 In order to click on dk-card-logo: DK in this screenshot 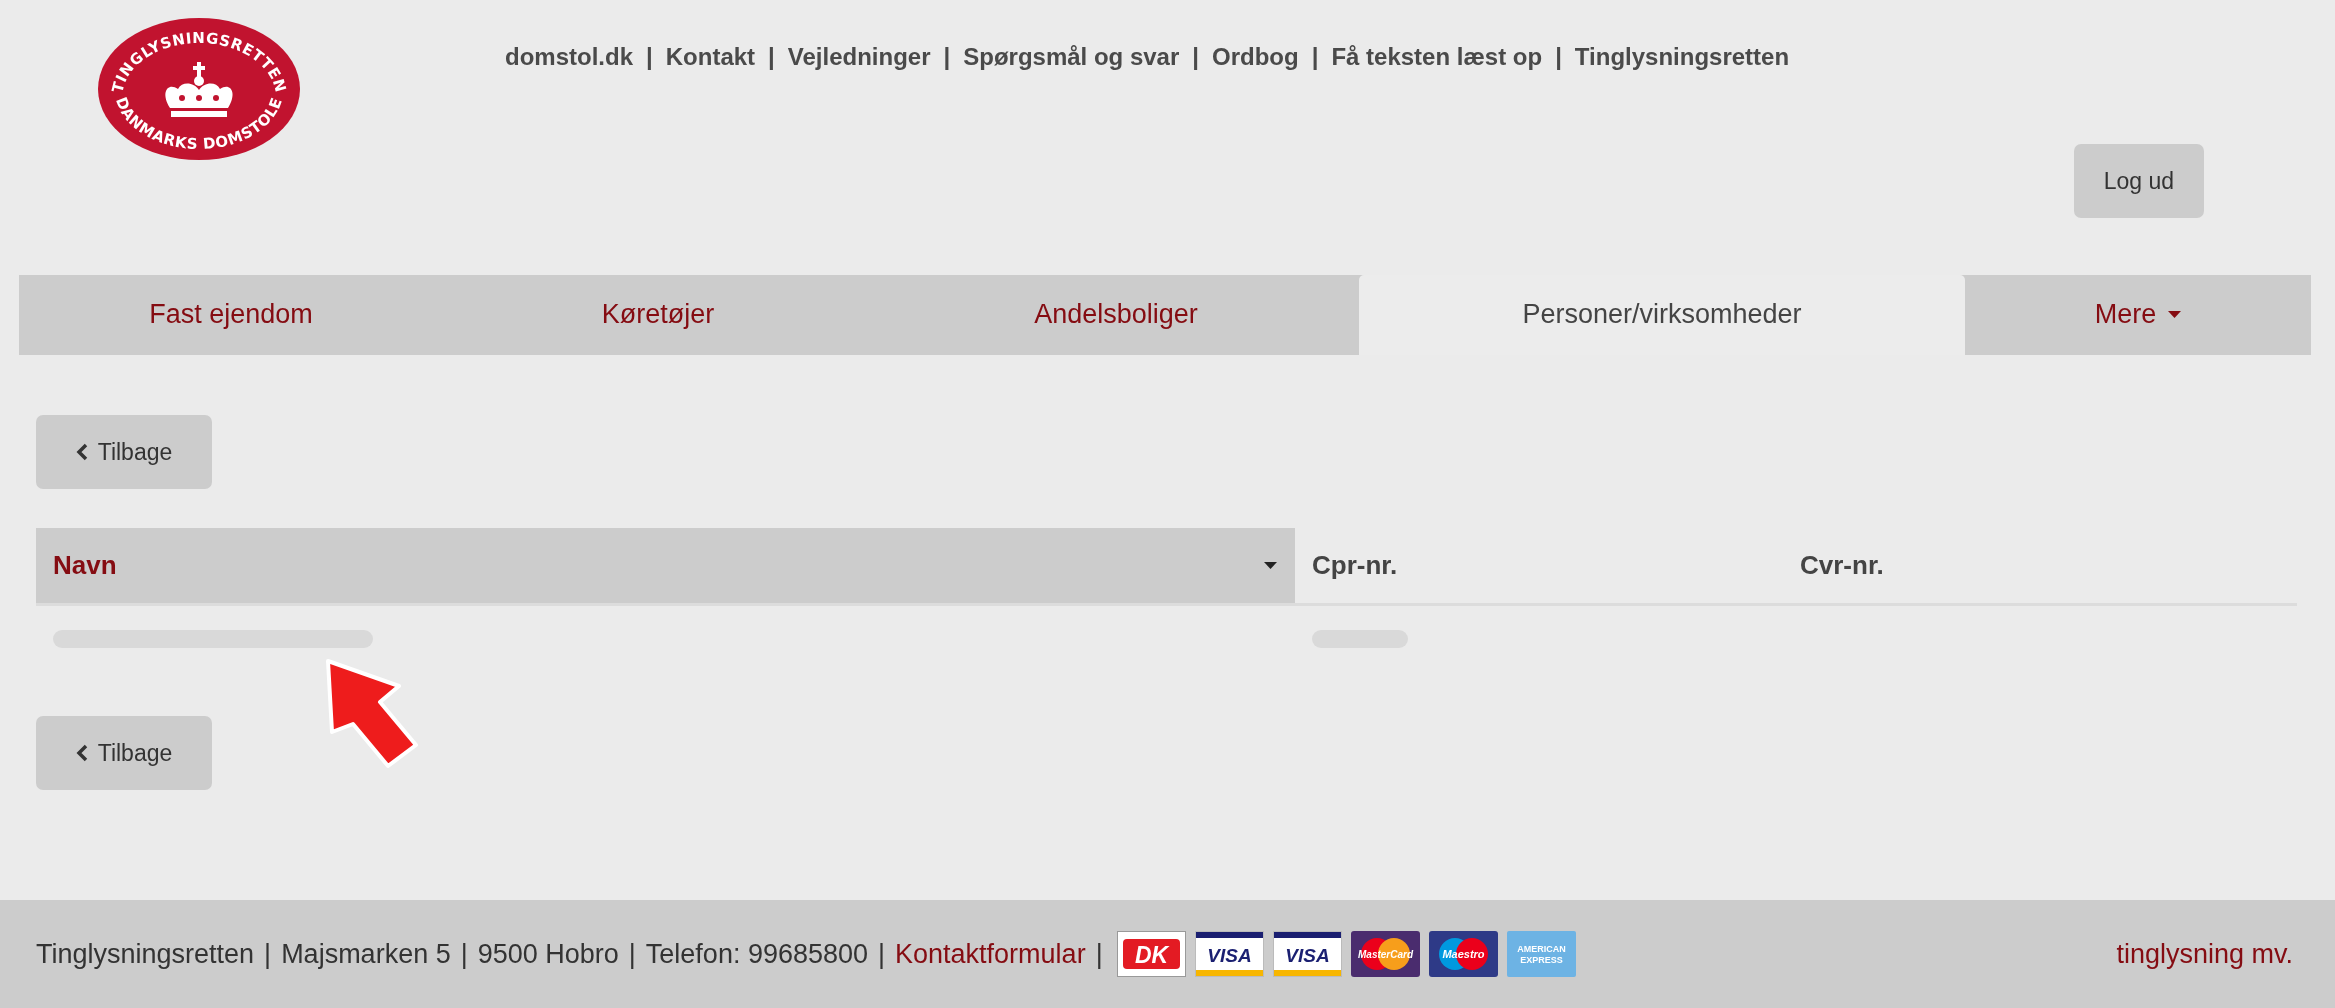, I will do `click(1151, 954)`.